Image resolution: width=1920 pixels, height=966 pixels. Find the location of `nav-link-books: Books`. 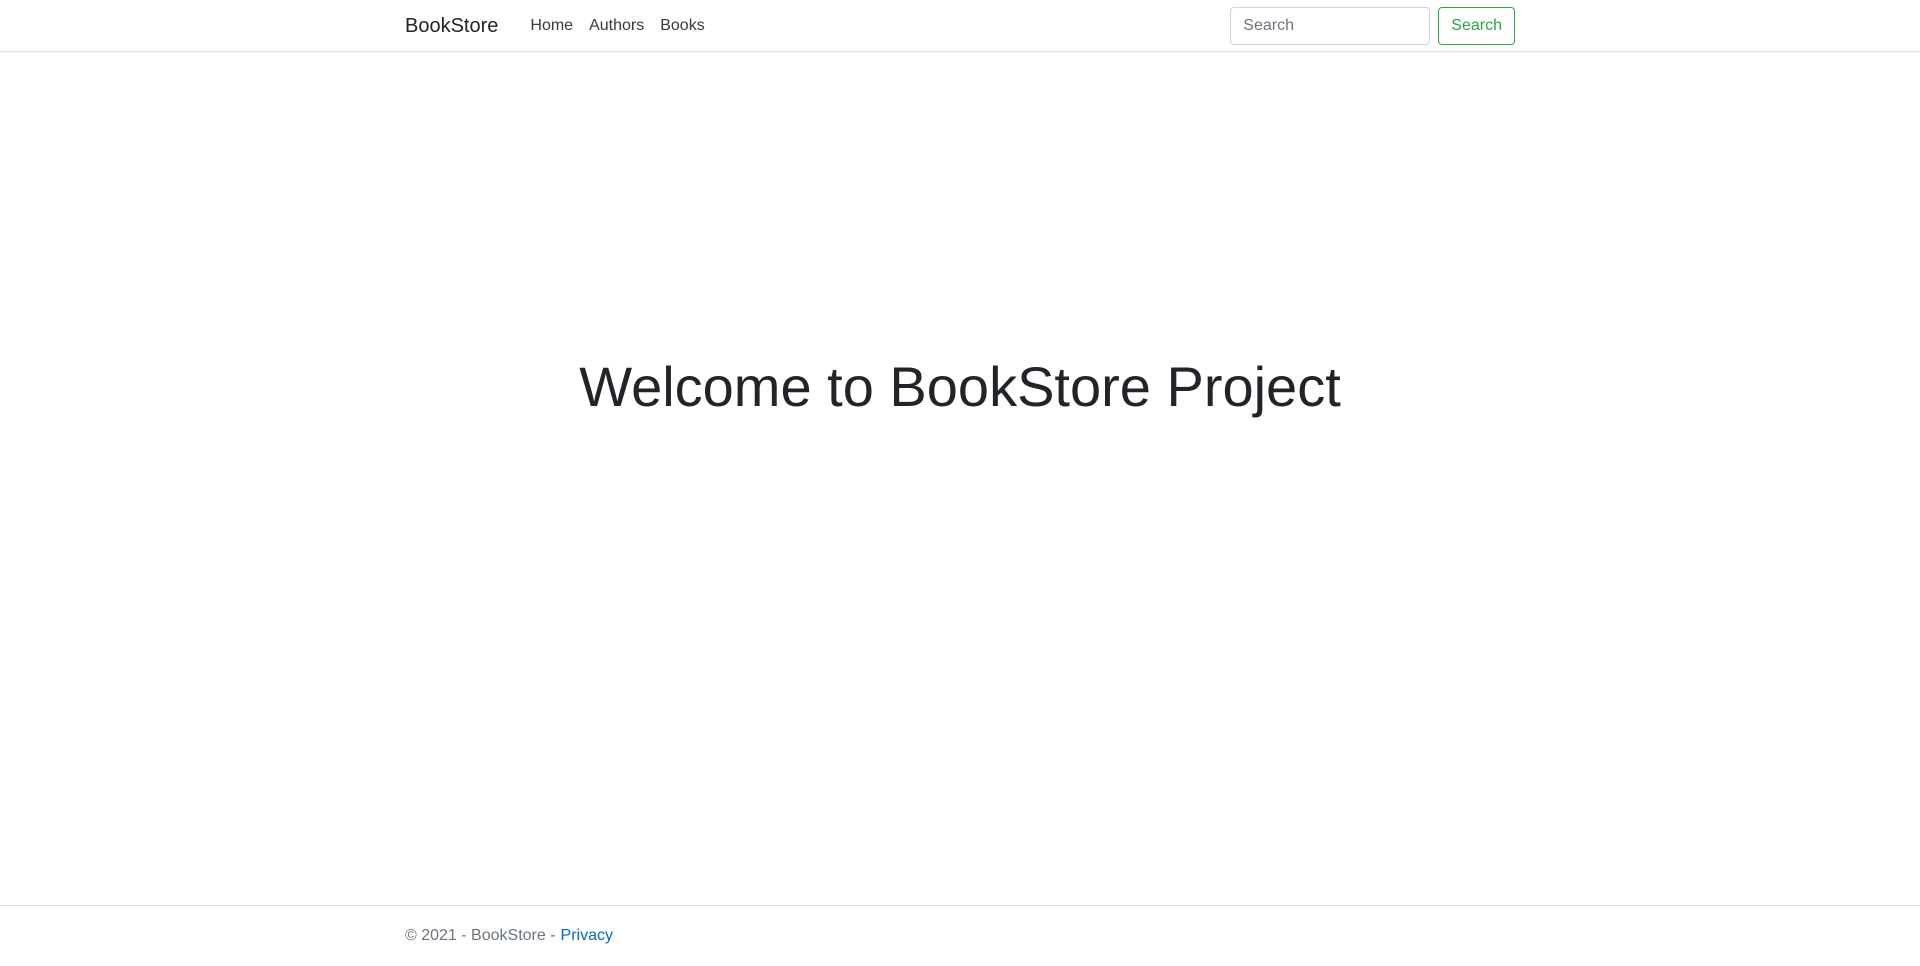

nav-link-books: Books is located at coordinates (682, 26).